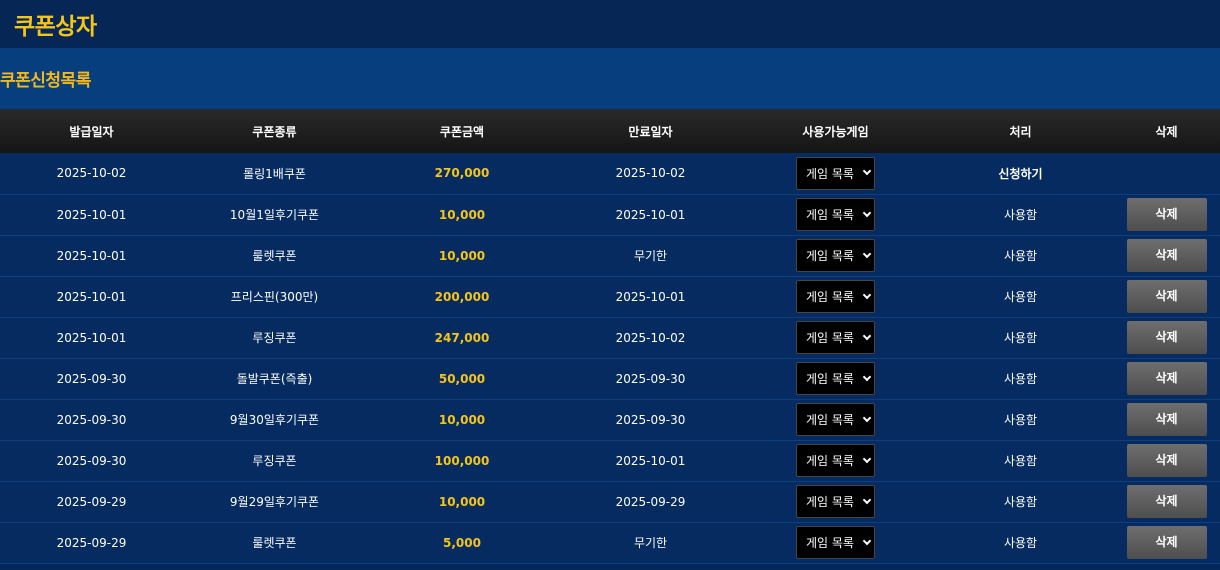 Image resolution: width=1220 pixels, height=570 pixels. Describe the element at coordinates (45, 81) in the screenshot. I see `section-title: 쿠폰신청목록` at that location.